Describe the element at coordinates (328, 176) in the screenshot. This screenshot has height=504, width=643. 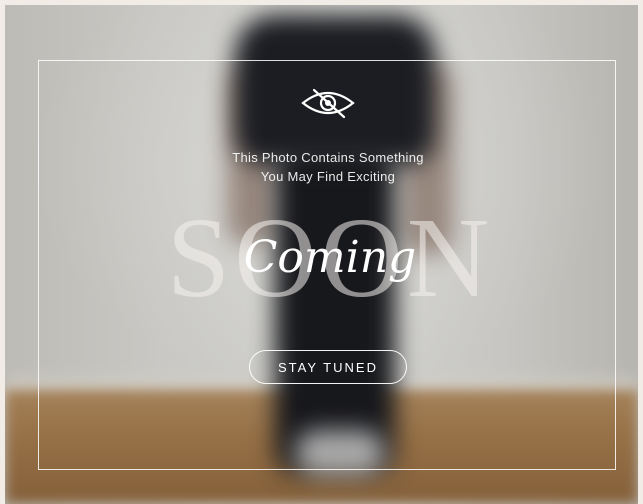
I see `headline-line-2: You May Find Exciting` at that location.